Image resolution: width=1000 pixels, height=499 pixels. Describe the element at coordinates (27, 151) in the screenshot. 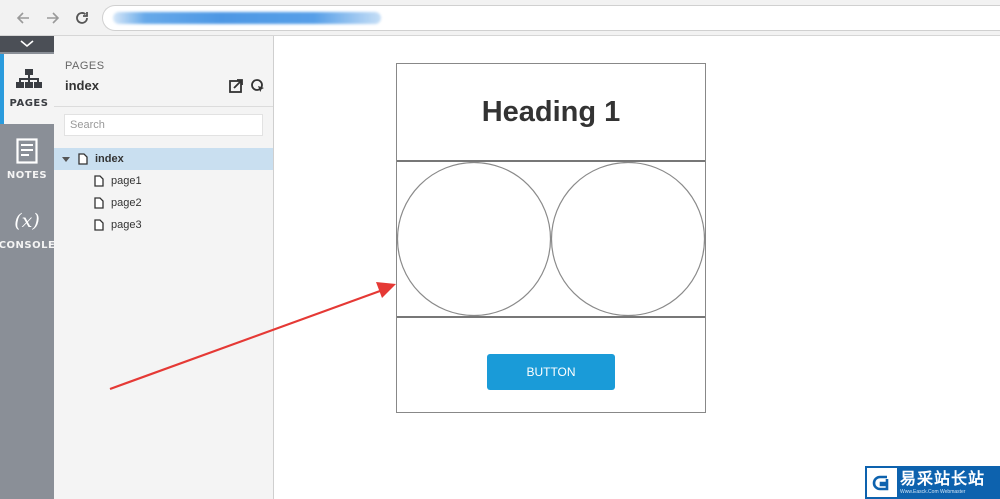

I see `notes-icon` at that location.